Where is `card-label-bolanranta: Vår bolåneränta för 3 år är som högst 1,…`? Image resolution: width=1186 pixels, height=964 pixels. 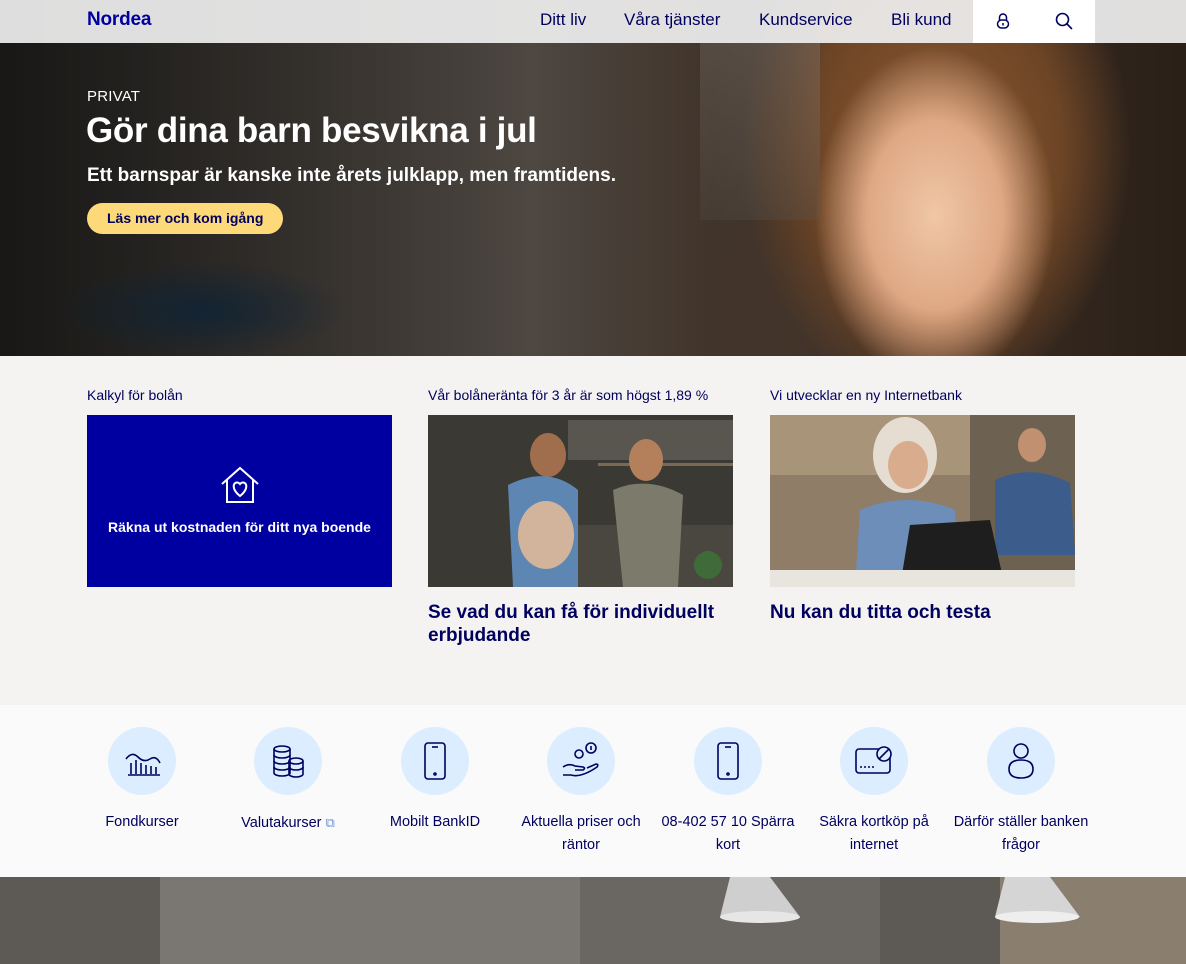 card-label-bolanranta: Vår bolåneränta för 3 år är som högst 1,… is located at coordinates (568, 395).